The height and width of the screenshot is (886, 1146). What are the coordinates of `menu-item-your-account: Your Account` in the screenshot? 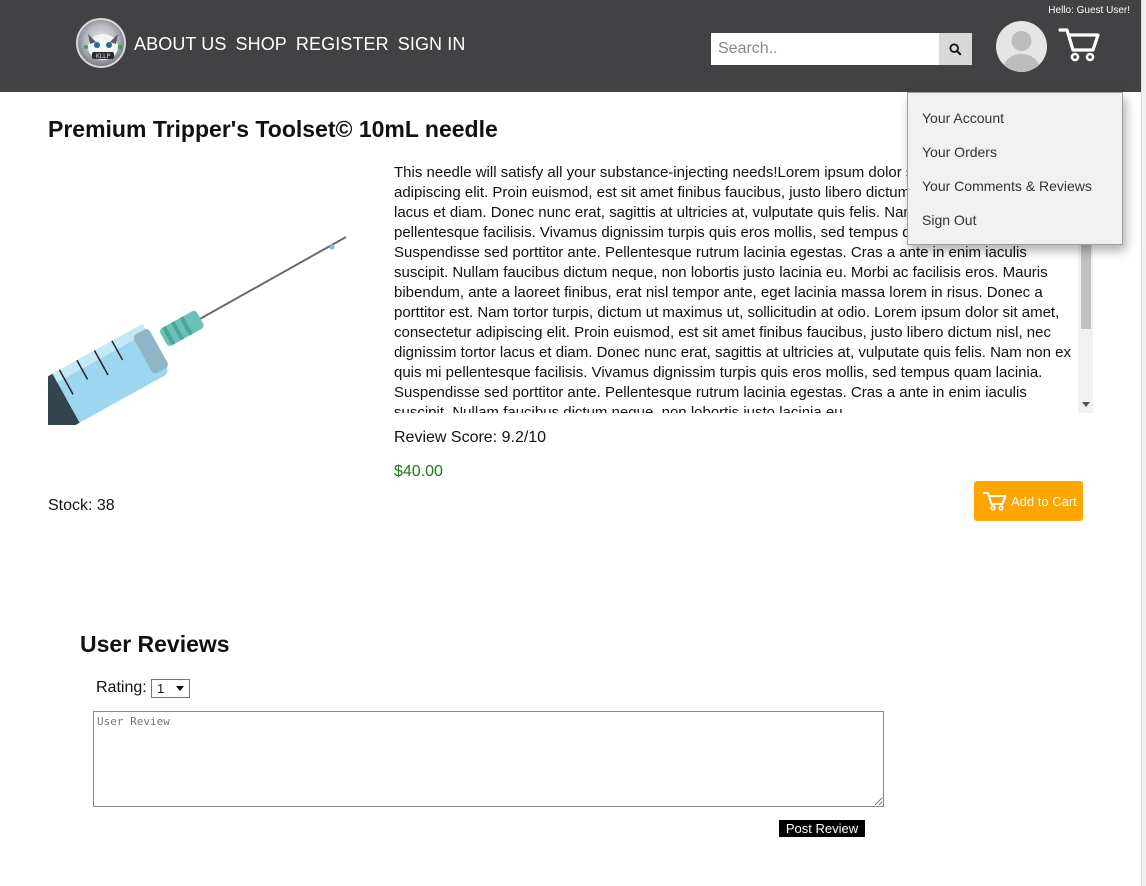 It's located at (963, 118).